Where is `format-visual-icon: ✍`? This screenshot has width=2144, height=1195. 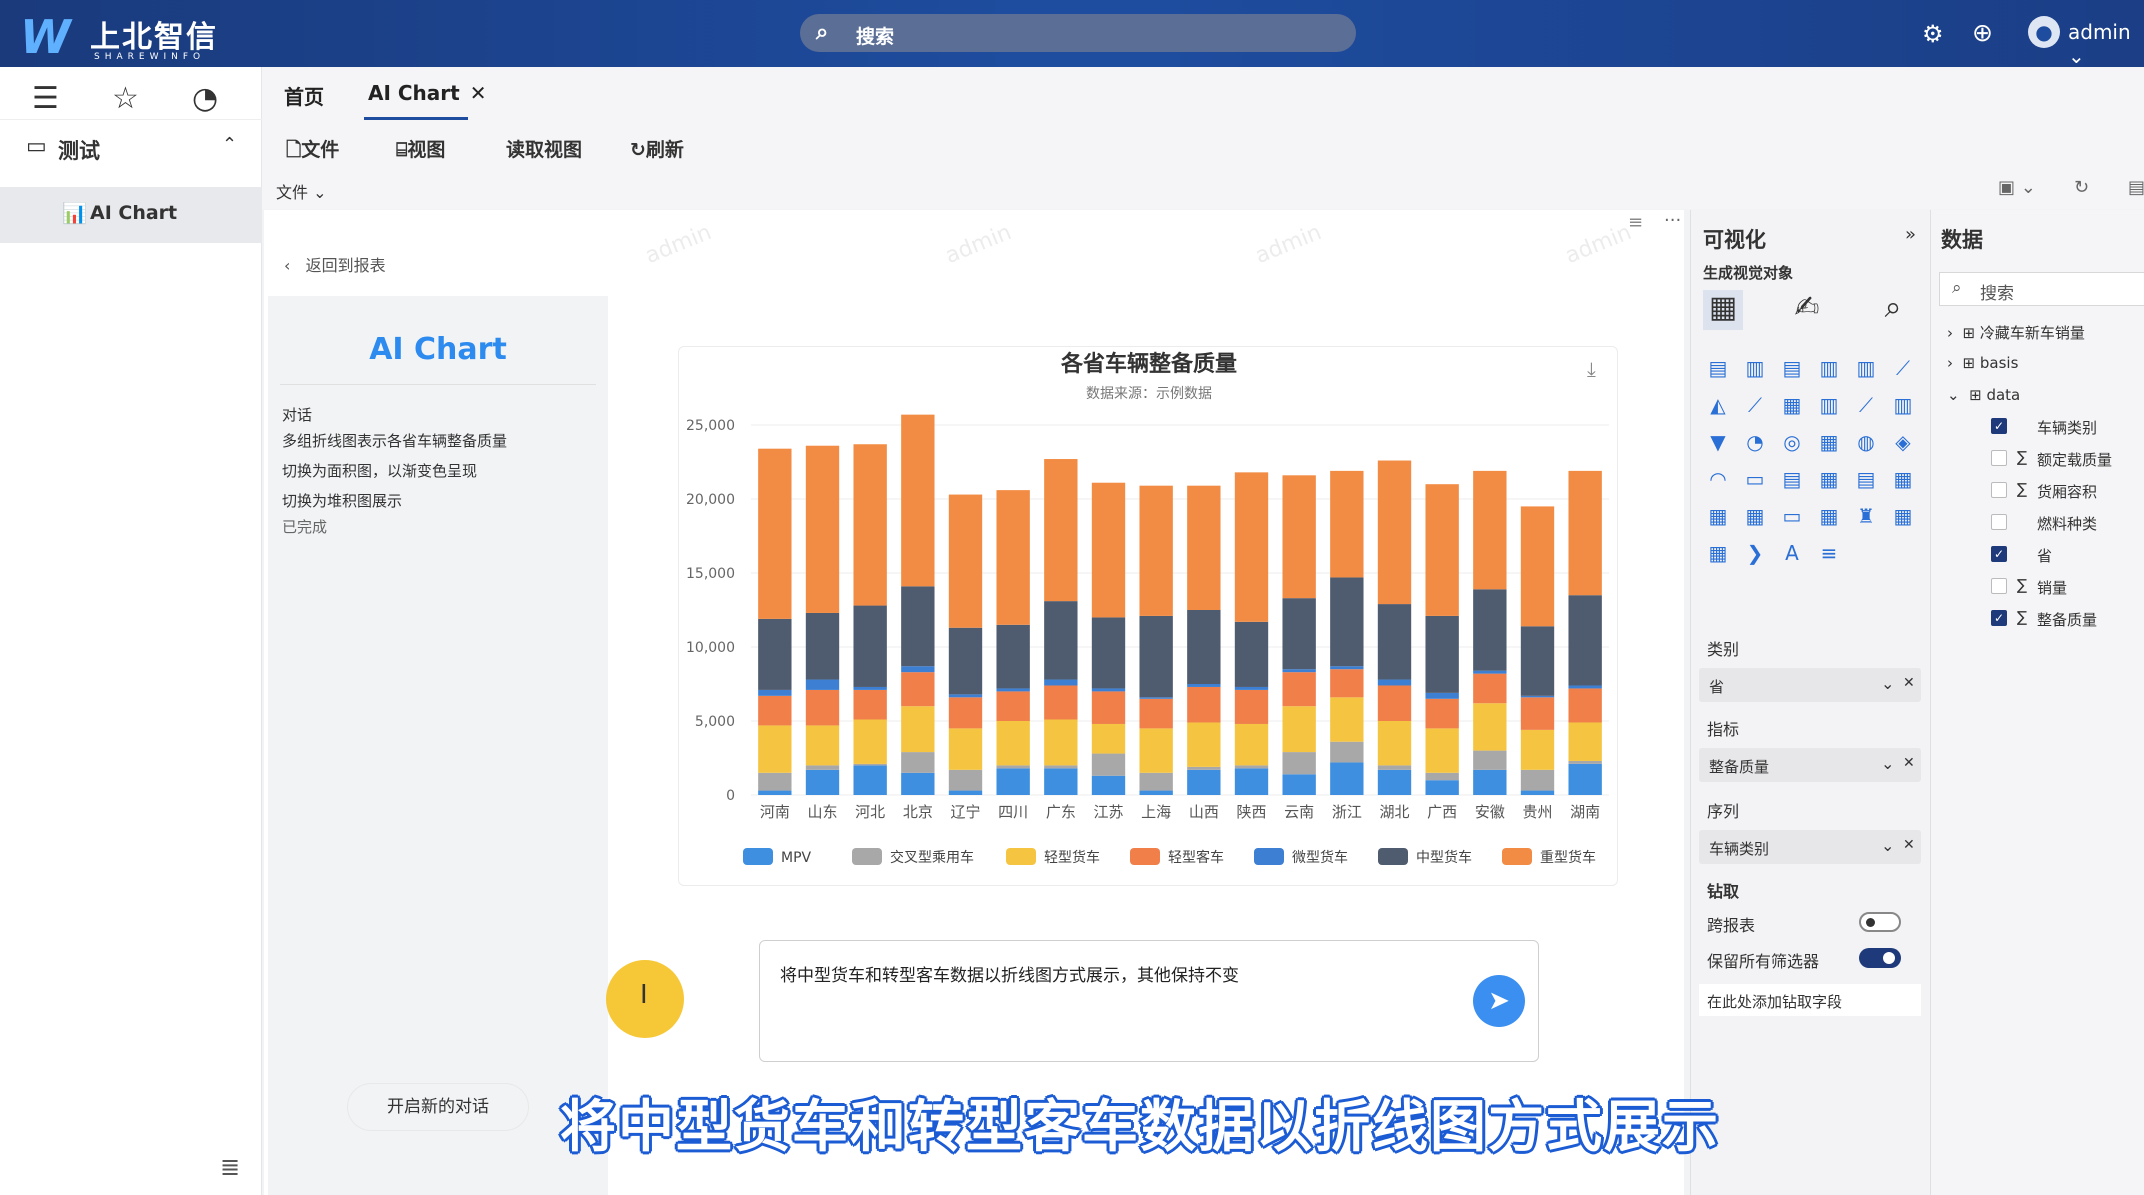 format-visual-icon: ✍ is located at coordinates (1807, 310).